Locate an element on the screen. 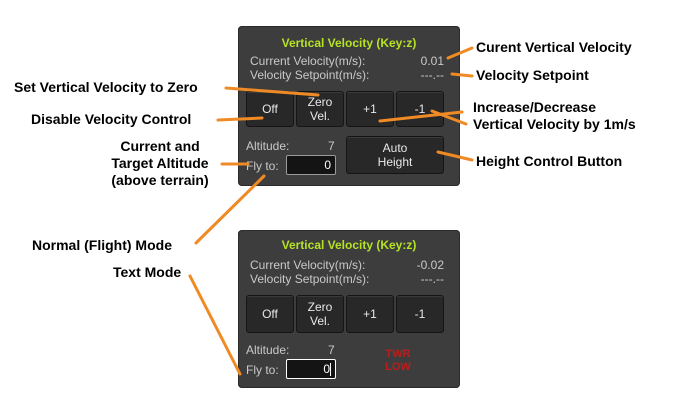 This screenshot has height=412, width=674. callout-altitude-line3: (above terrain) is located at coordinates (160, 180).